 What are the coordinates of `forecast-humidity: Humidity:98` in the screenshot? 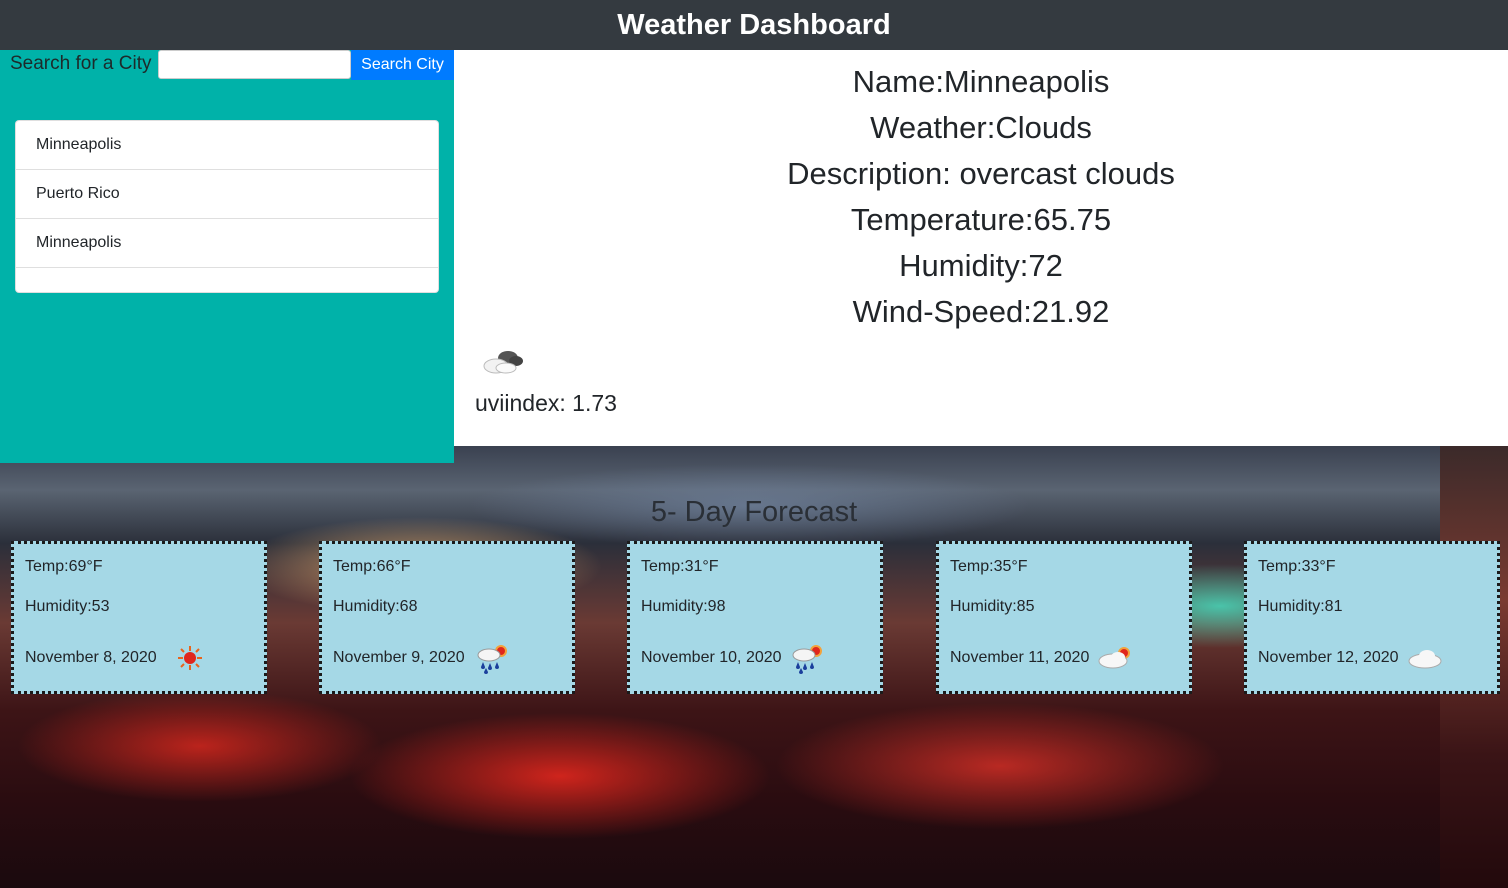 It's located at (683, 606).